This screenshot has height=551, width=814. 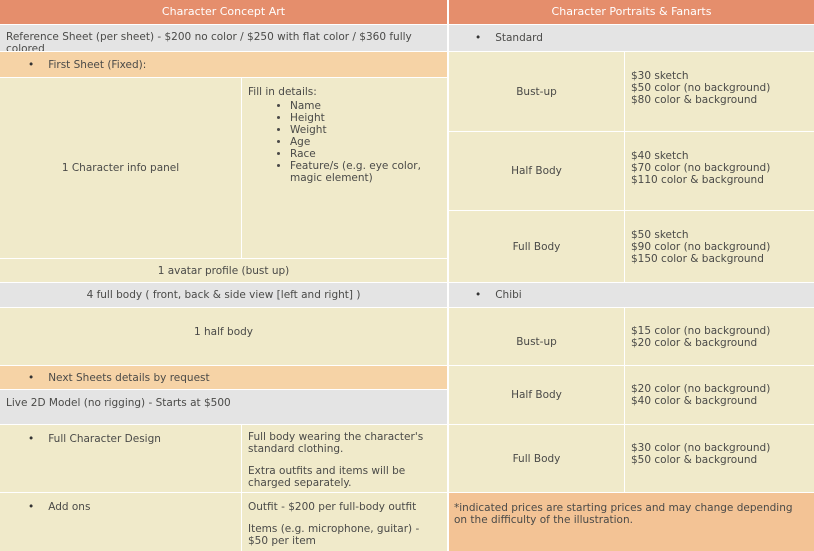 I want to click on info-panel-cell: 1 Character info panel, so click(x=120, y=168).